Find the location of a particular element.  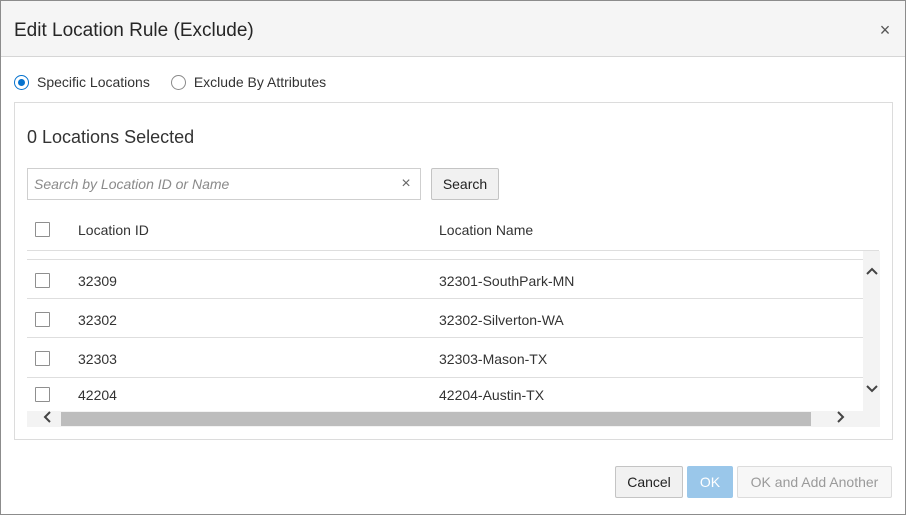

column-header-location-name: Location Name is located at coordinates (486, 230).